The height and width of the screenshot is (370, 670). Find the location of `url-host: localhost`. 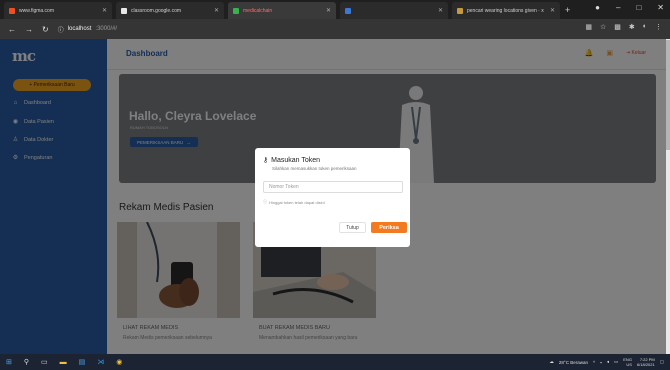

url-host: localhost is located at coordinates (79, 29).